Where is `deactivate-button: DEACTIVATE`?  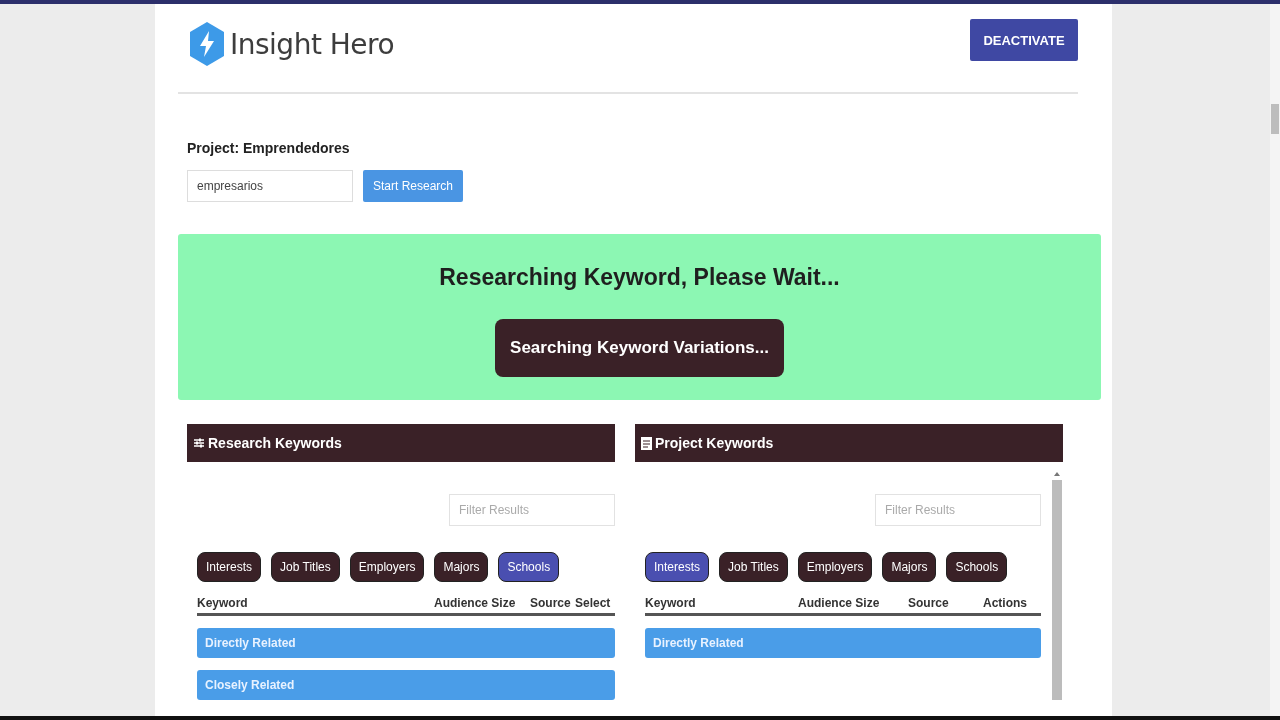 deactivate-button: DEACTIVATE is located at coordinates (1024, 40).